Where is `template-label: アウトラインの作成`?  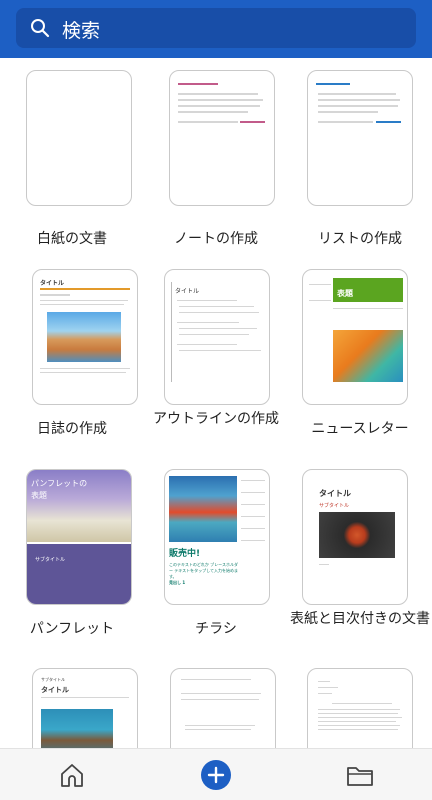
template-label: アウトラインの作成 is located at coordinates (216, 419).